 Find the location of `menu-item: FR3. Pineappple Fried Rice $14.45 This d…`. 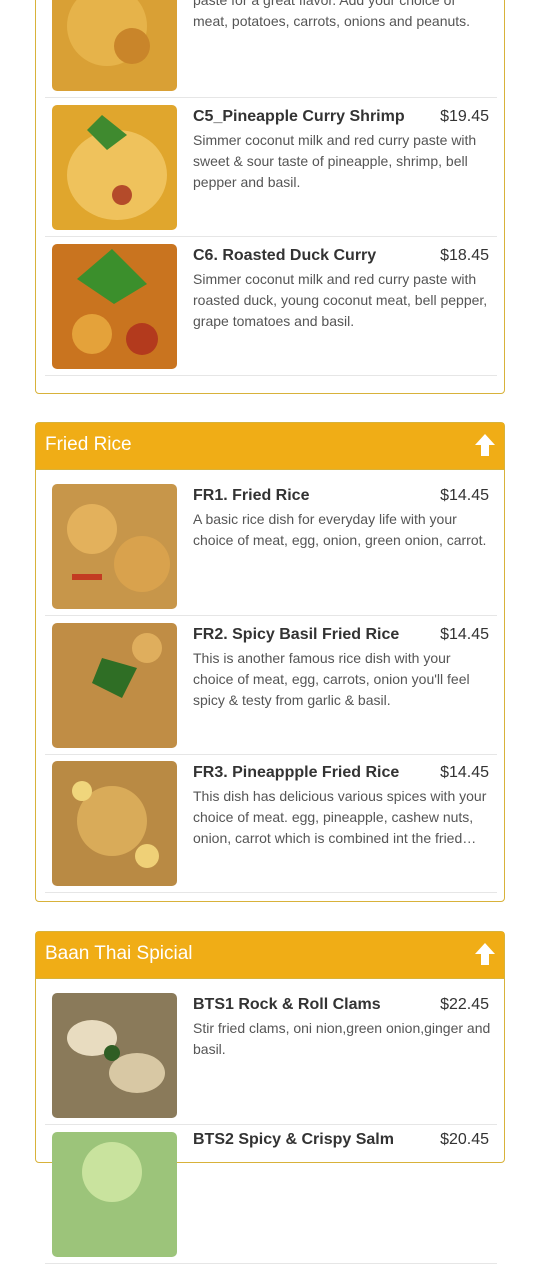

menu-item: FR3. Pineappple Fried Rice $14.45 This d… is located at coordinates (271, 823).